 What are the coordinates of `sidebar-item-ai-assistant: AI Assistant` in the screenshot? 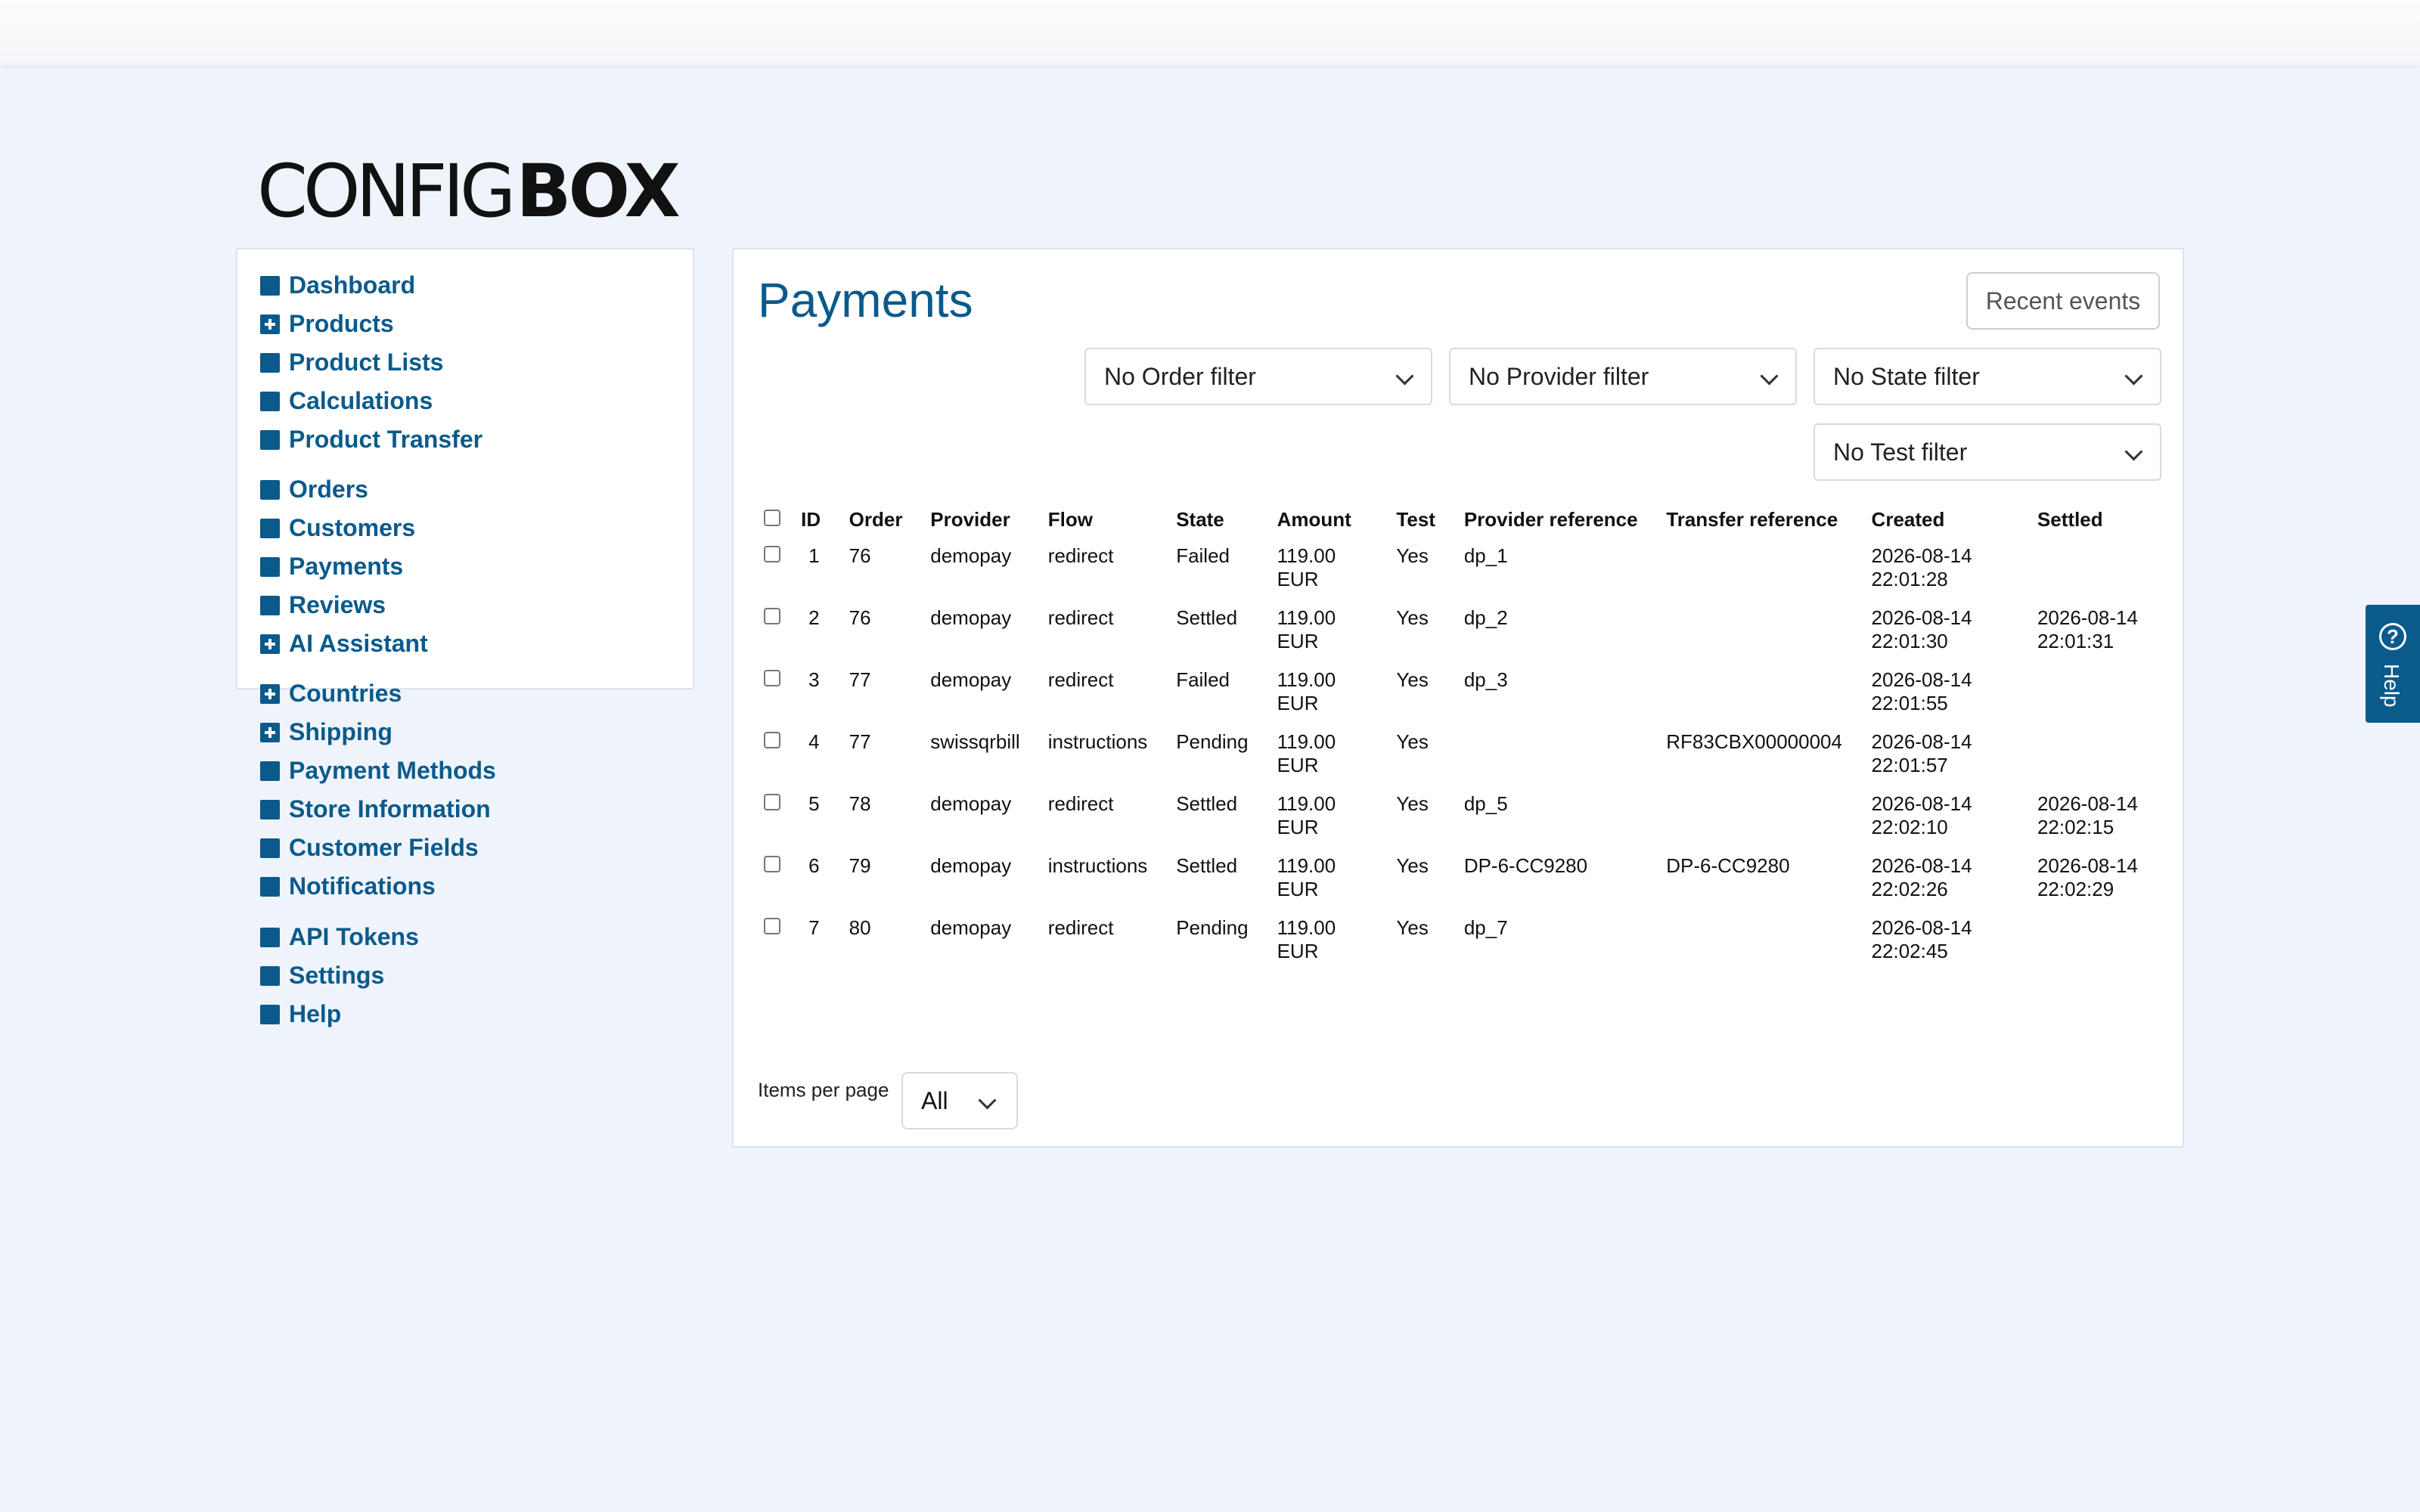 It's located at (344, 644).